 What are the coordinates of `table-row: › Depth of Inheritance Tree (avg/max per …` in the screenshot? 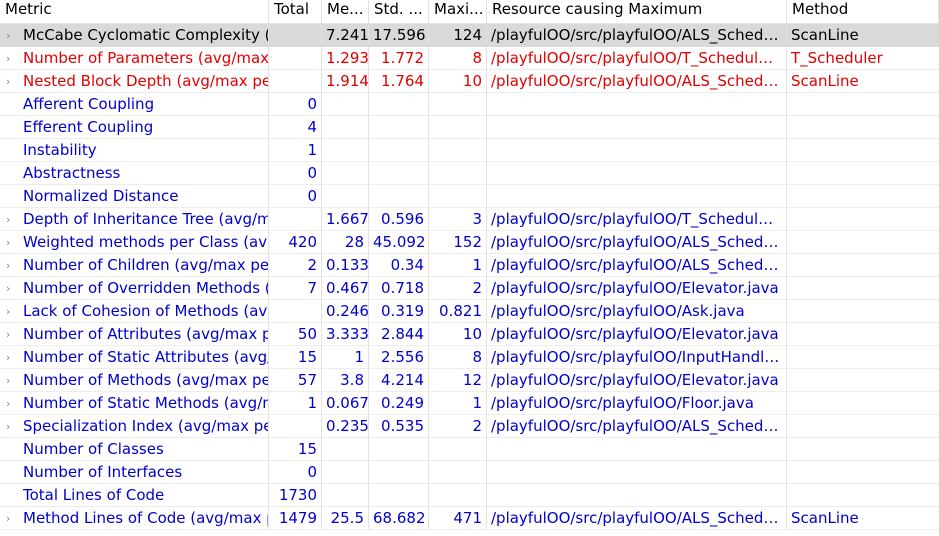 It's located at (469, 219).